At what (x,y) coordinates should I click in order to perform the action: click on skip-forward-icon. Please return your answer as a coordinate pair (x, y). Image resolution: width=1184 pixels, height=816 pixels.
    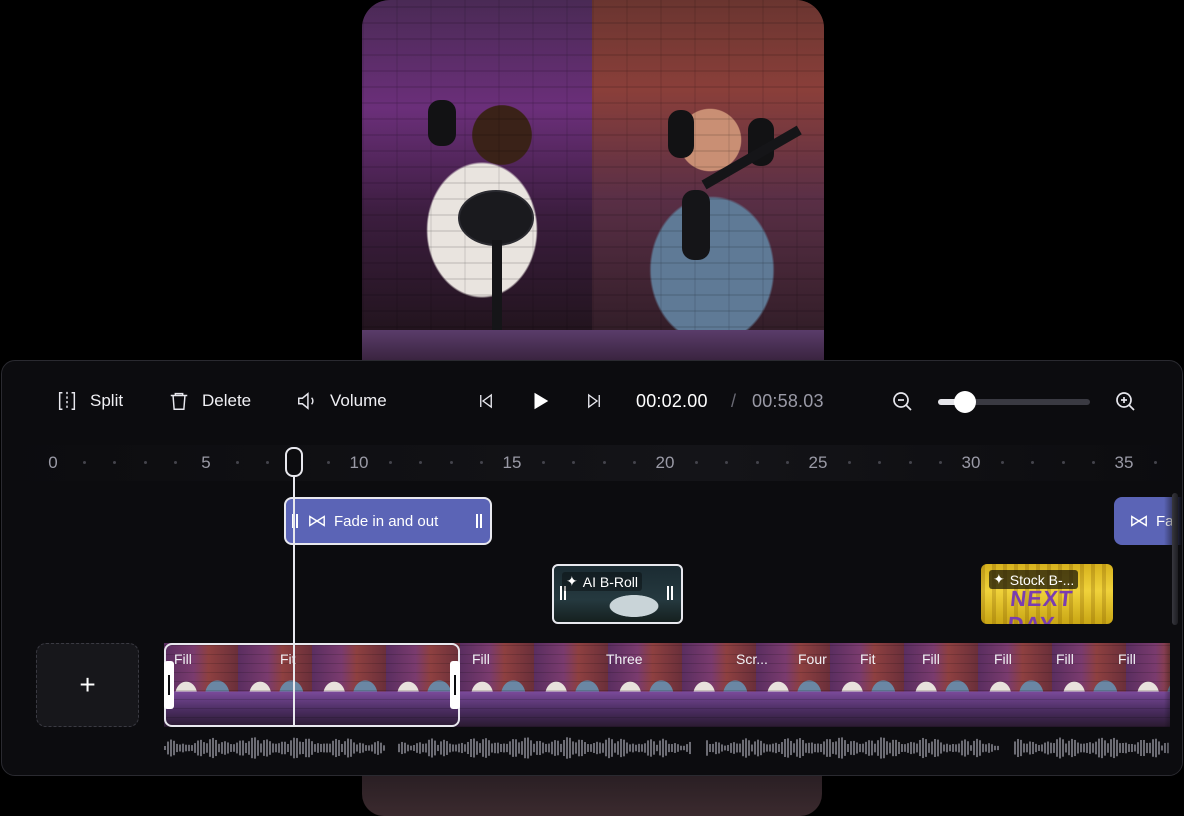
    Looking at the image, I should click on (594, 401).